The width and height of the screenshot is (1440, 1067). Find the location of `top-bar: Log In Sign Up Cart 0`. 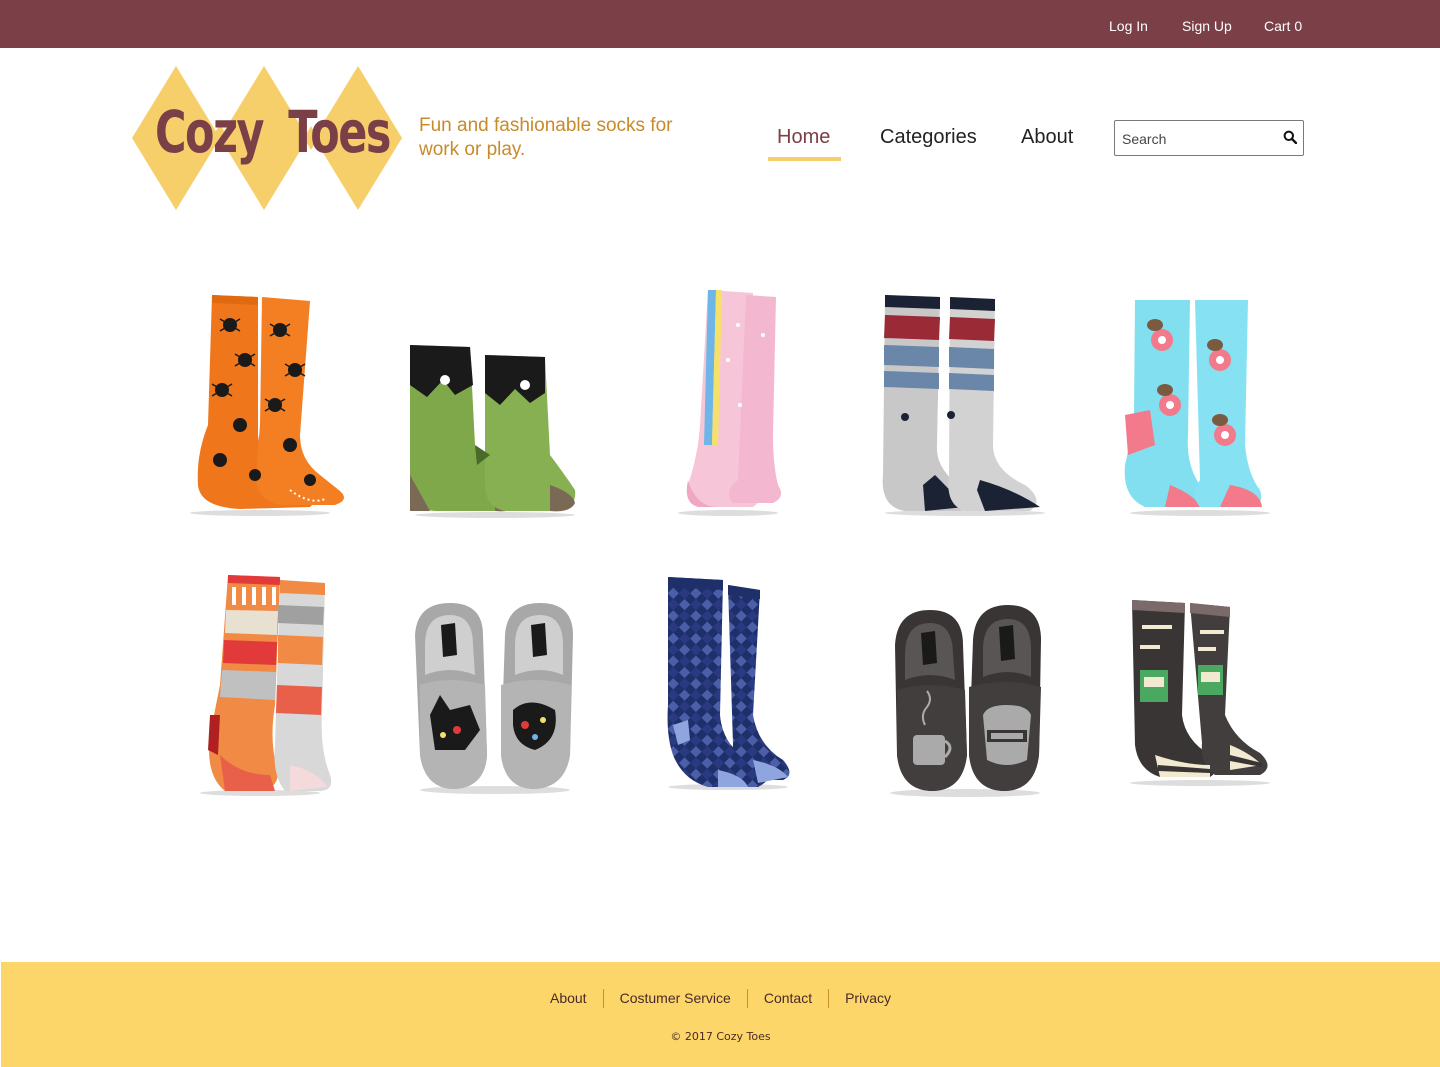

top-bar: Log In Sign Up Cart 0 is located at coordinates (720, 24).